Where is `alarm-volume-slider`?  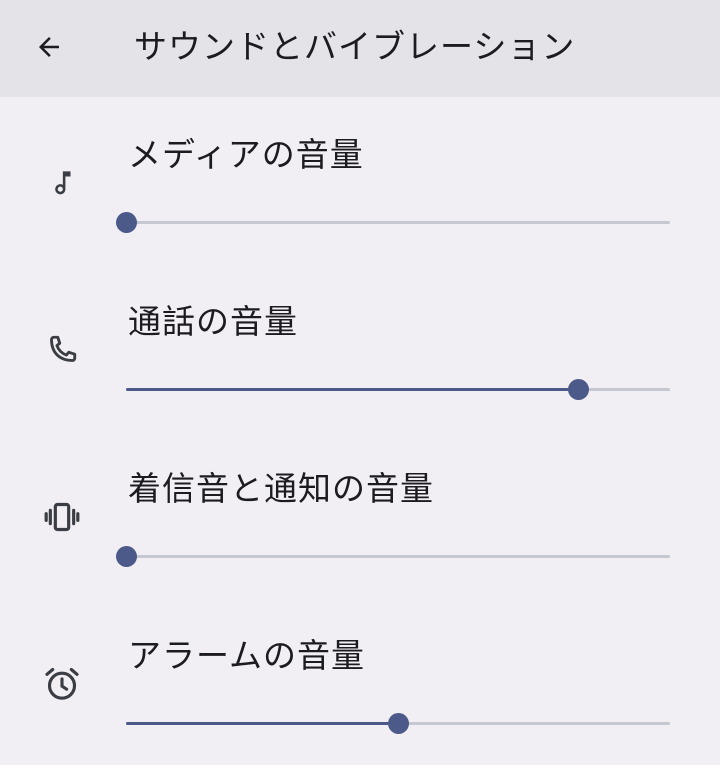 alarm-volume-slider is located at coordinates (400, 724).